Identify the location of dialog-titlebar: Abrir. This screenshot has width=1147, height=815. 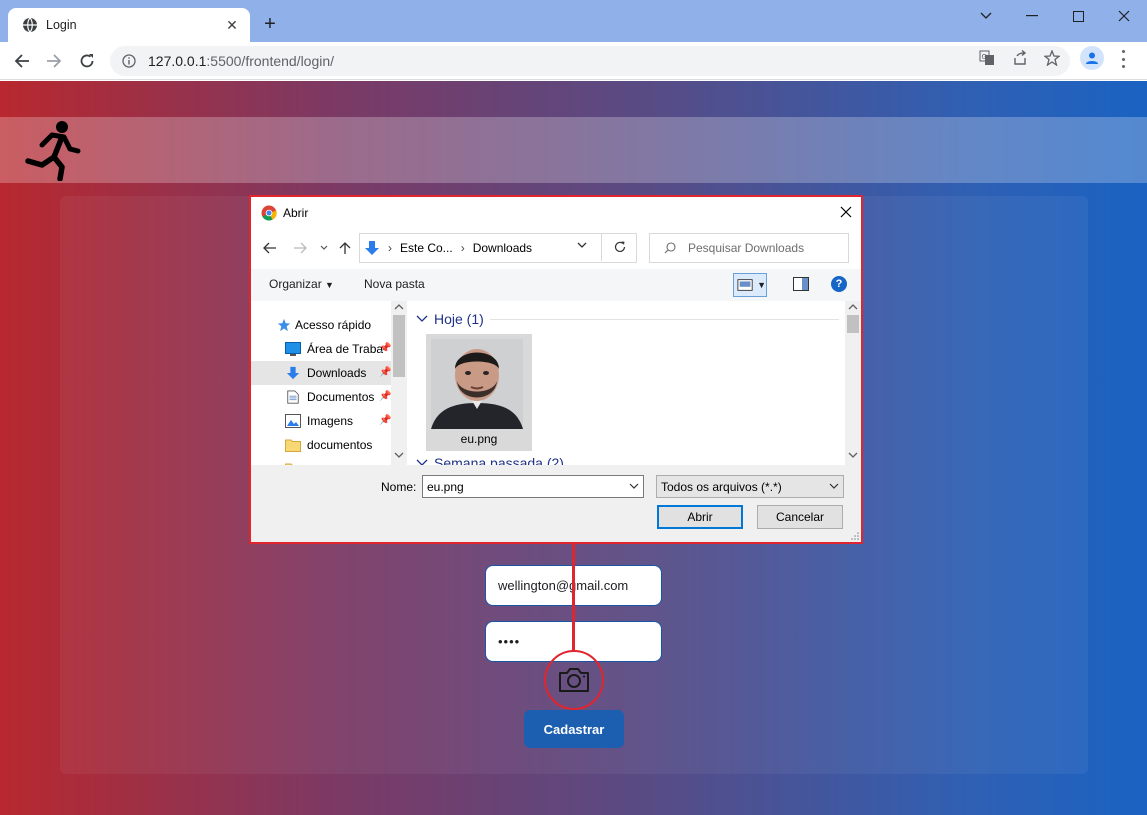
(556, 212).